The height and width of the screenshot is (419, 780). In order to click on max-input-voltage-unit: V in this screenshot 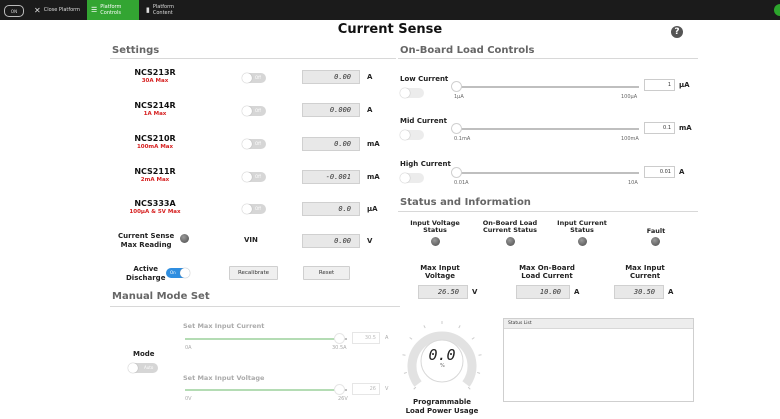, I will do `click(387, 389)`.